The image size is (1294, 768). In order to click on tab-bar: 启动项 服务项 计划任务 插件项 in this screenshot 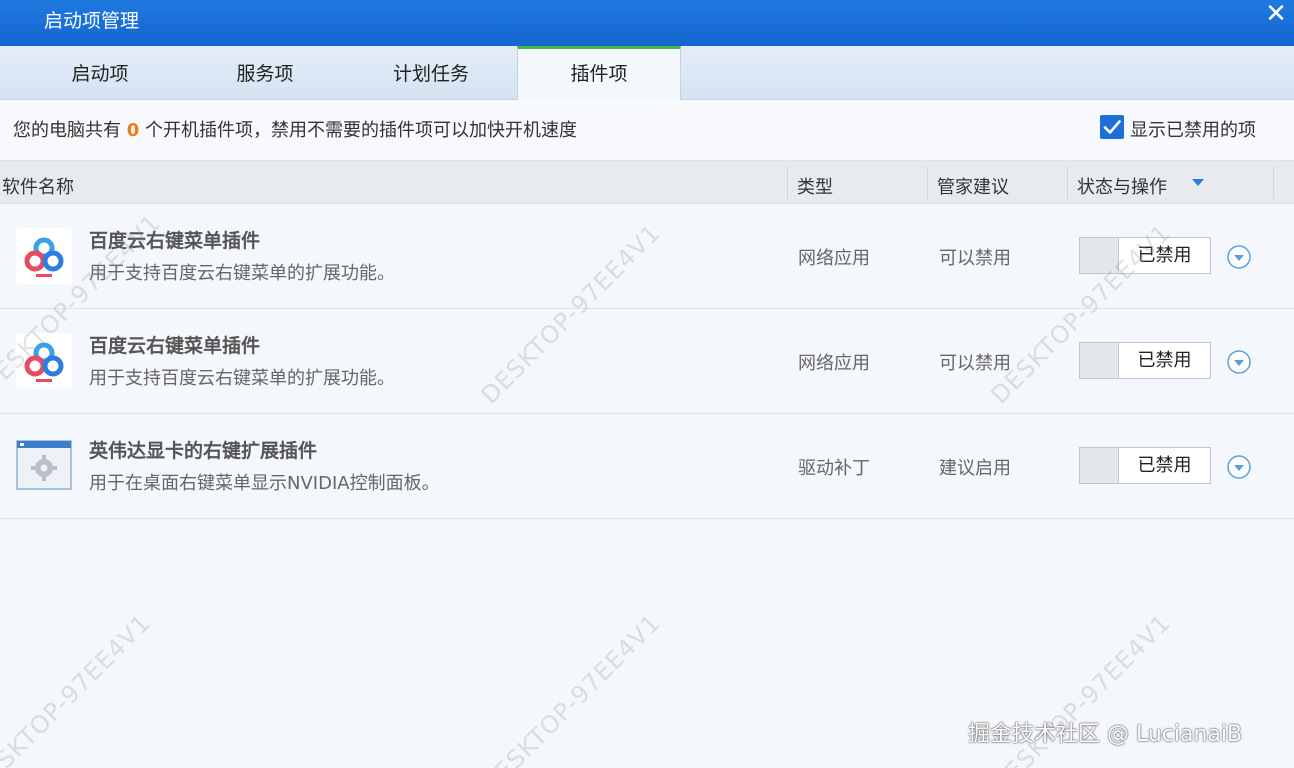, I will do `click(647, 73)`.